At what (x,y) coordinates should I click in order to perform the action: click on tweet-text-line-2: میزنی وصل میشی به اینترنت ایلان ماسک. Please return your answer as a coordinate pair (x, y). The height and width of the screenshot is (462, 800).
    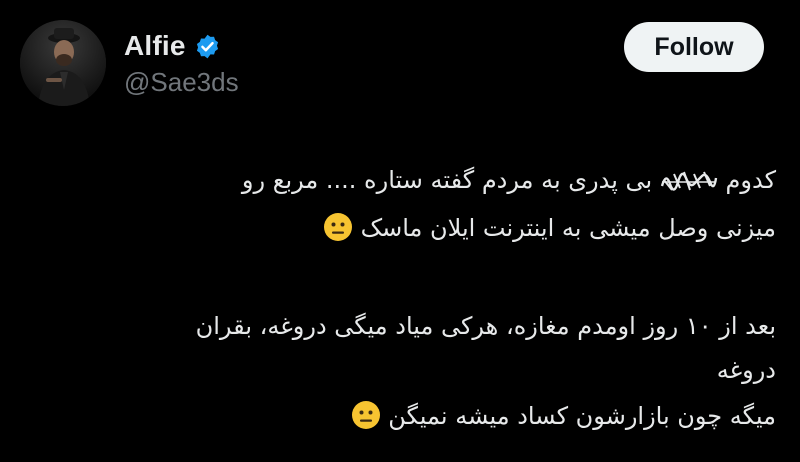
    Looking at the image, I should click on (411, 227).